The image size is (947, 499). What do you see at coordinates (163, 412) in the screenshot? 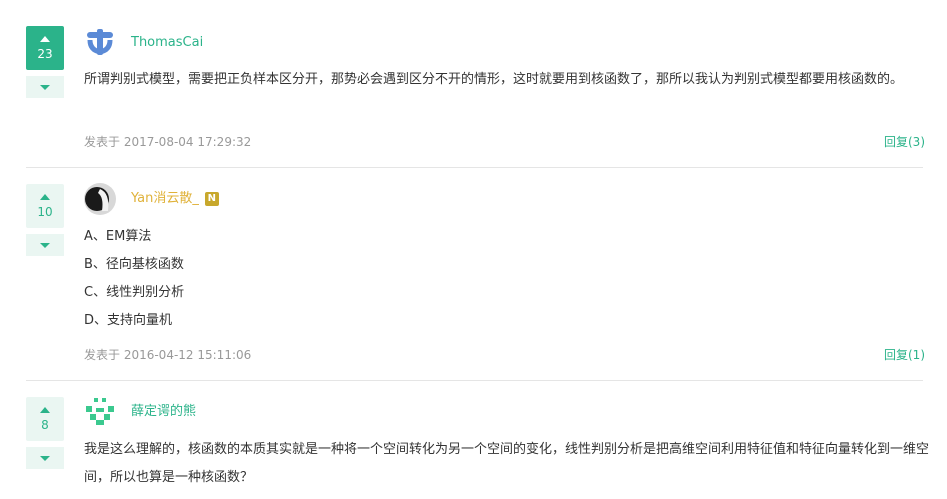
I see `author-name: 薛定谔的熊` at bounding box center [163, 412].